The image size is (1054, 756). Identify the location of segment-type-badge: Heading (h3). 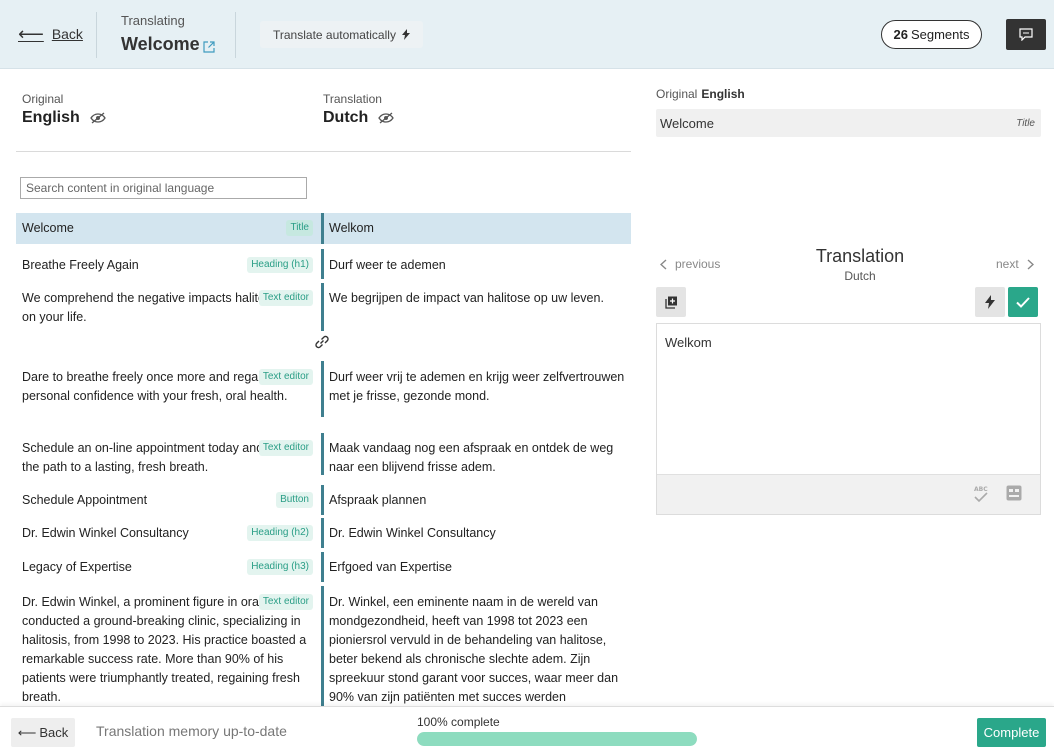
(280, 567).